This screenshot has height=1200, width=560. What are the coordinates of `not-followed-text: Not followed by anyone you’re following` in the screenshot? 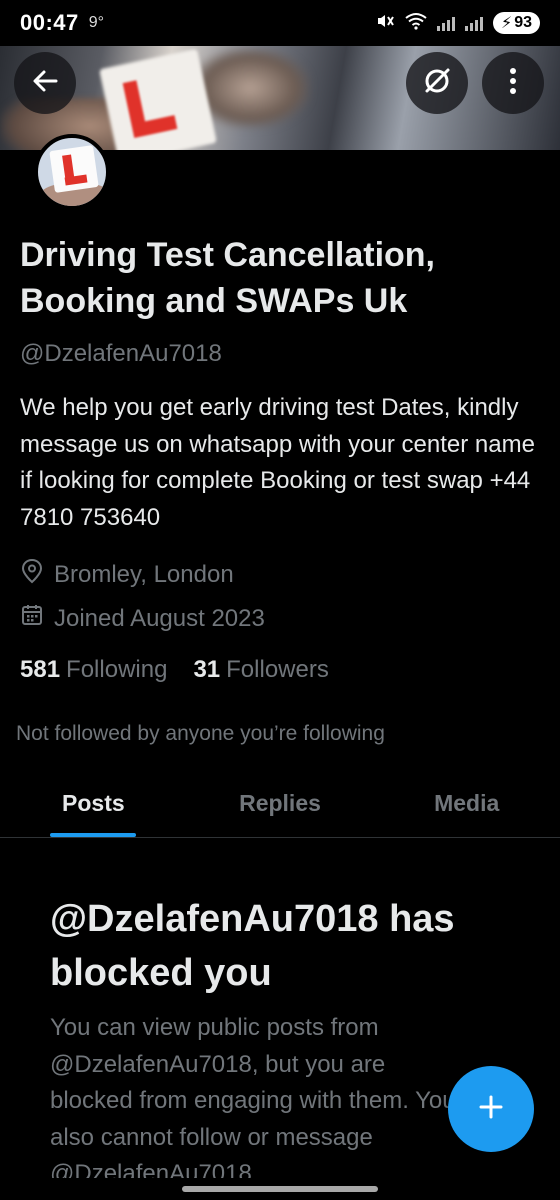 It's located at (200, 733).